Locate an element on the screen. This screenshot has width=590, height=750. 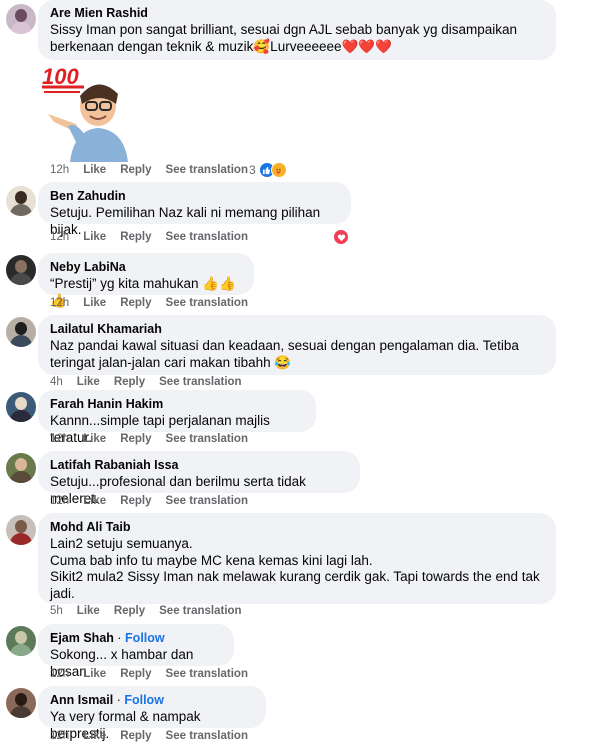
commenter-name-link: Ejam Shah is located at coordinates (82, 638).